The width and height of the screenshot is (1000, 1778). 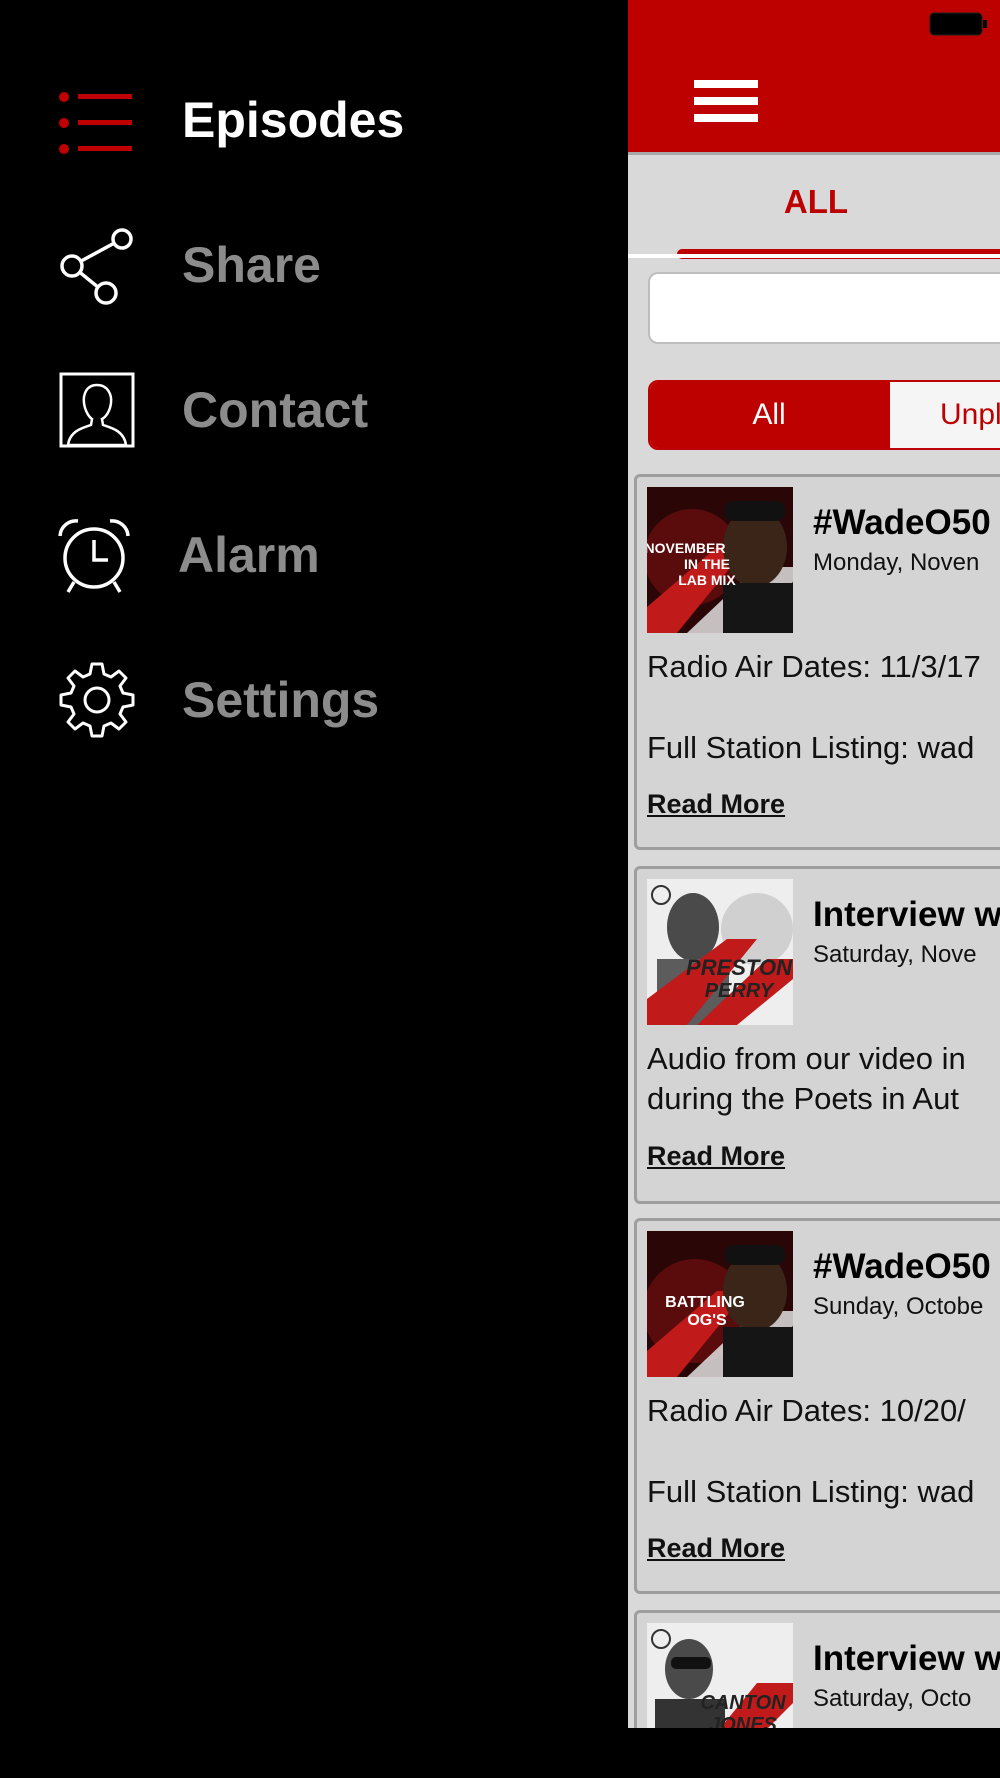 What do you see at coordinates (816, 202) in the screenshot?
I see `tab-all: ALL` at bounding box center [816, 202].